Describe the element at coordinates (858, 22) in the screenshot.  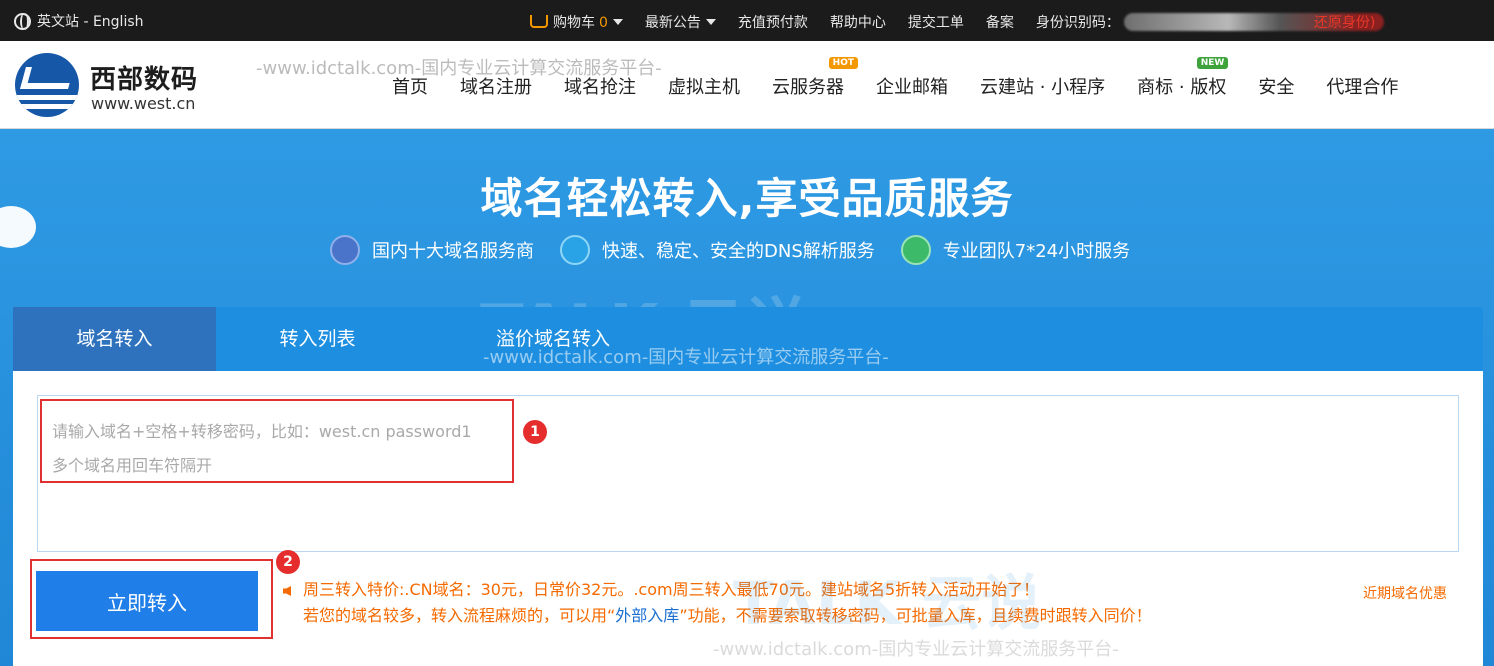
I see `help-link: 帮助中心` at that location.